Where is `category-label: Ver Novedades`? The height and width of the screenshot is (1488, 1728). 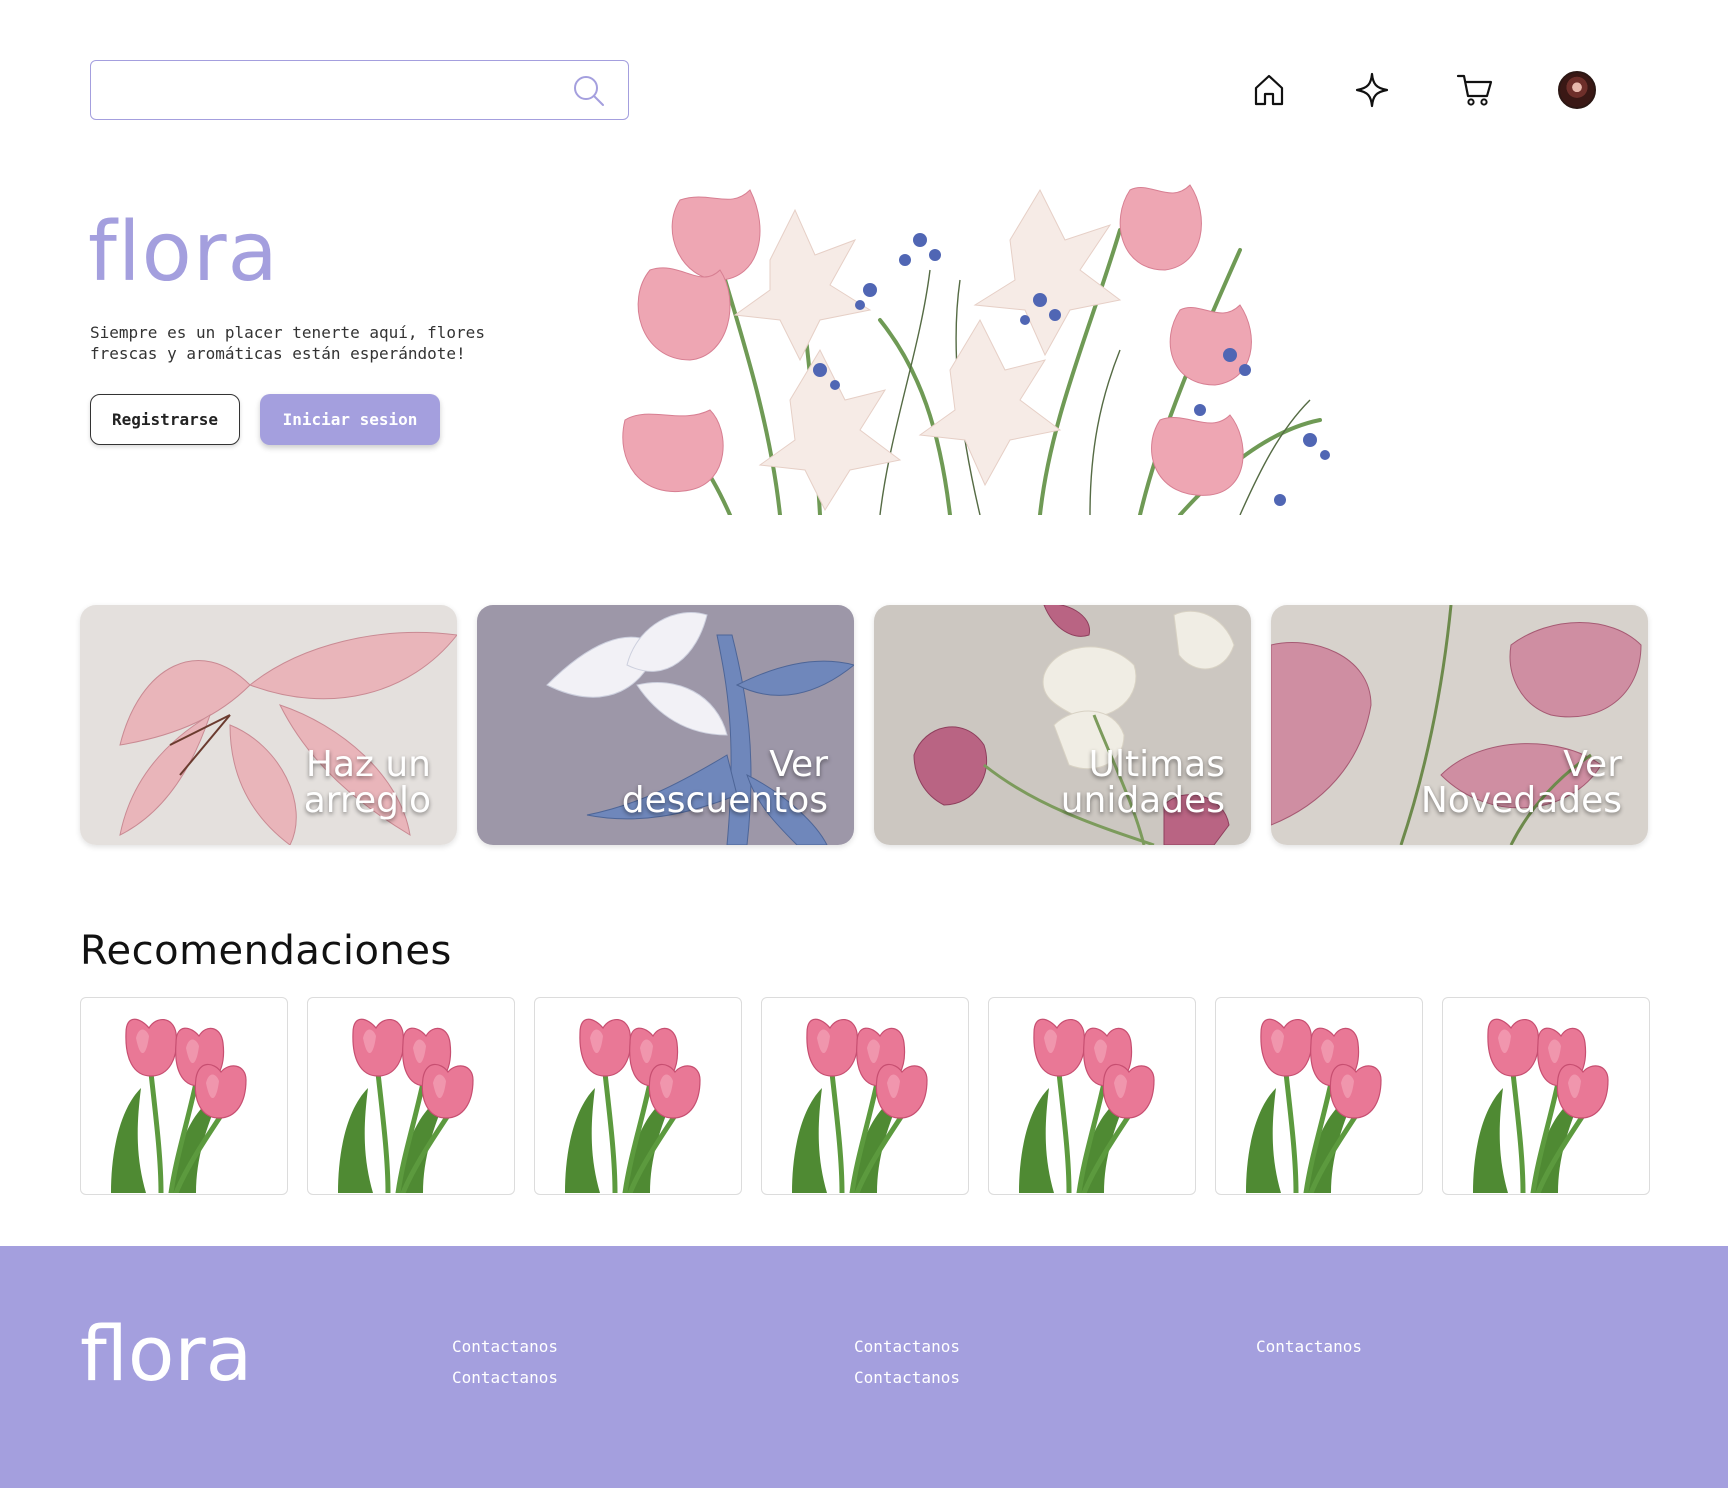
category-label: Ver Novedades is located at coordinates (1521, 782).